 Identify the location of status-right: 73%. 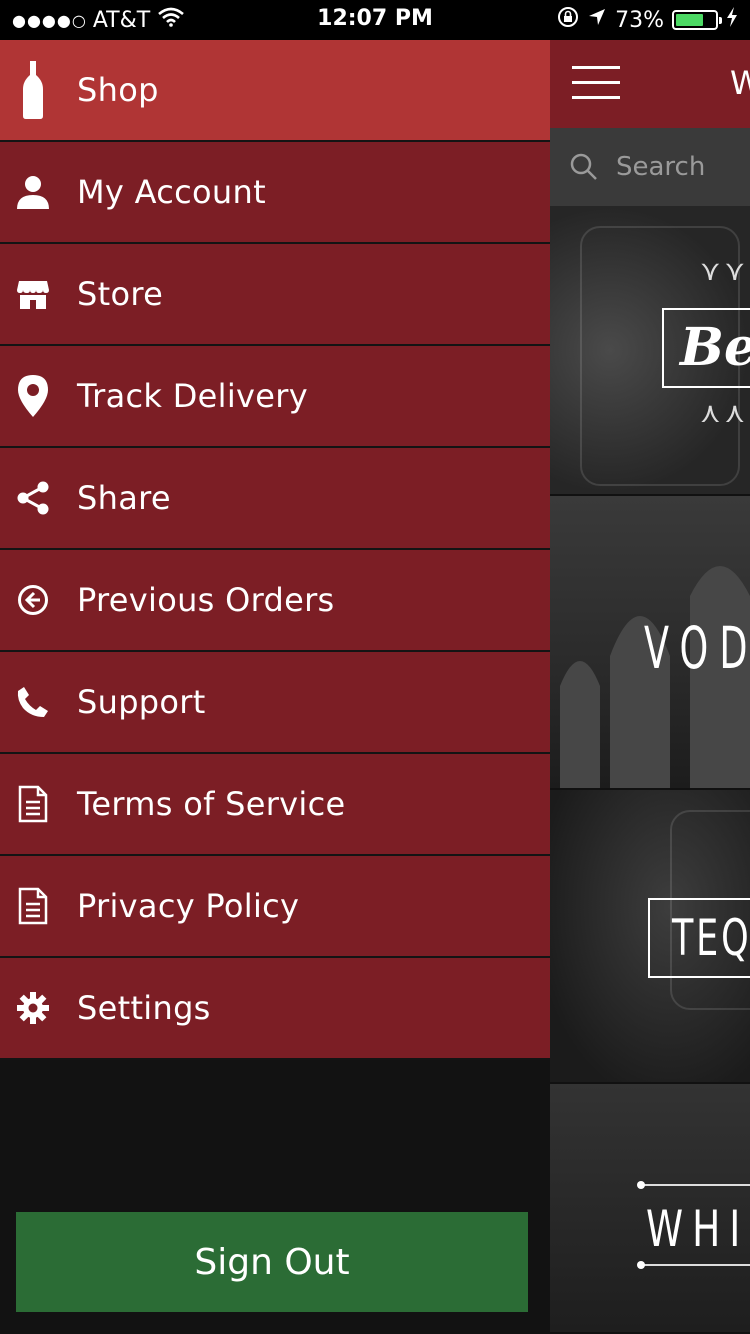
(647, 20).